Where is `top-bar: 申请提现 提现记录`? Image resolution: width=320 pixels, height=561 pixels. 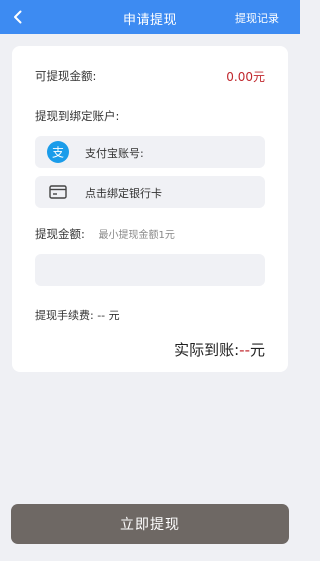
top-bar: 申请提现 提现记录 is located at coordinates (150, 17).